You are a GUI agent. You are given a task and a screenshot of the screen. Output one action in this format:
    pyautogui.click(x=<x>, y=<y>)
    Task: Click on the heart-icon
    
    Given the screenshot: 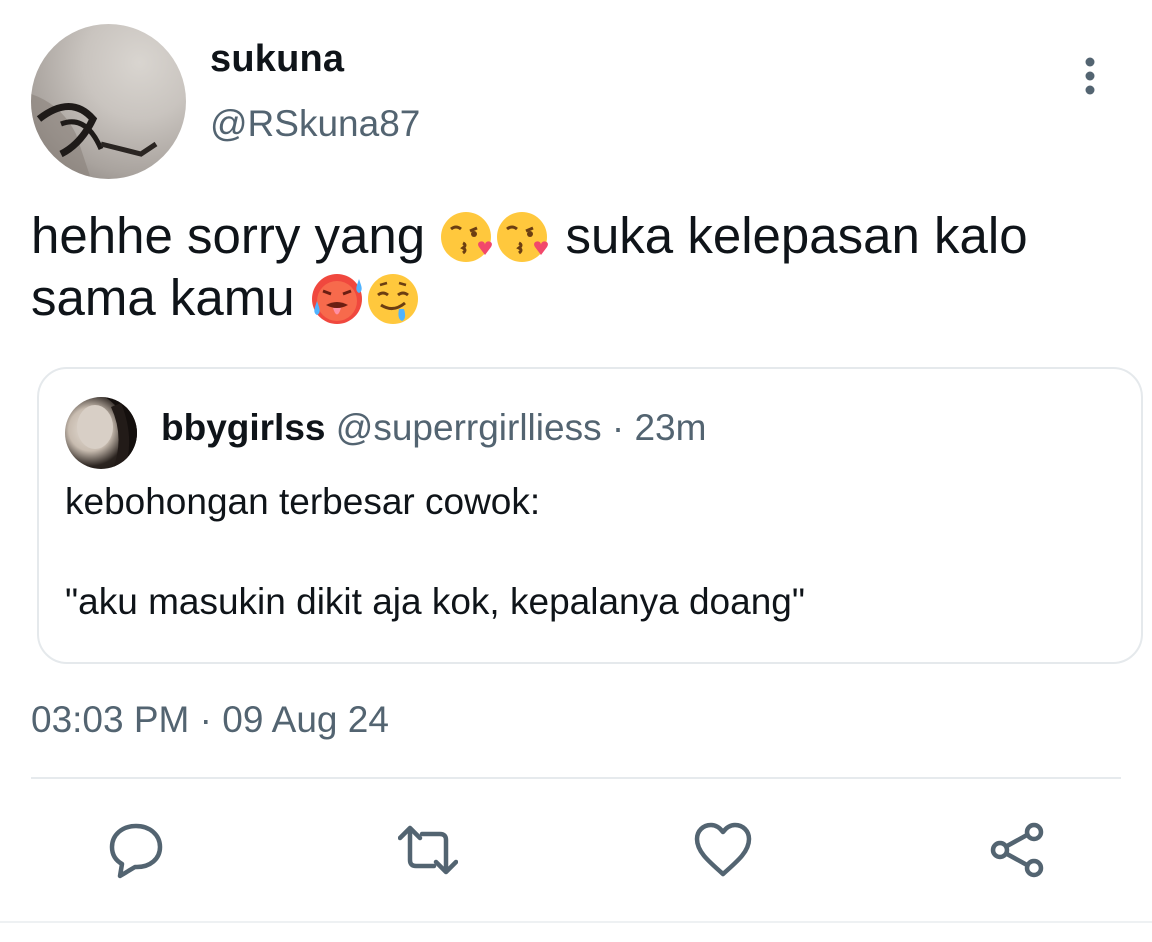 What is the action you would take?
    pyautogui.click(x=723, y=850)
    